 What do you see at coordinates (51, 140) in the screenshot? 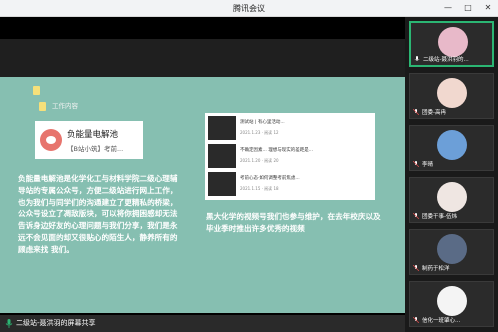
I see `brain-logo-icon` at bounding box center [51, 140].